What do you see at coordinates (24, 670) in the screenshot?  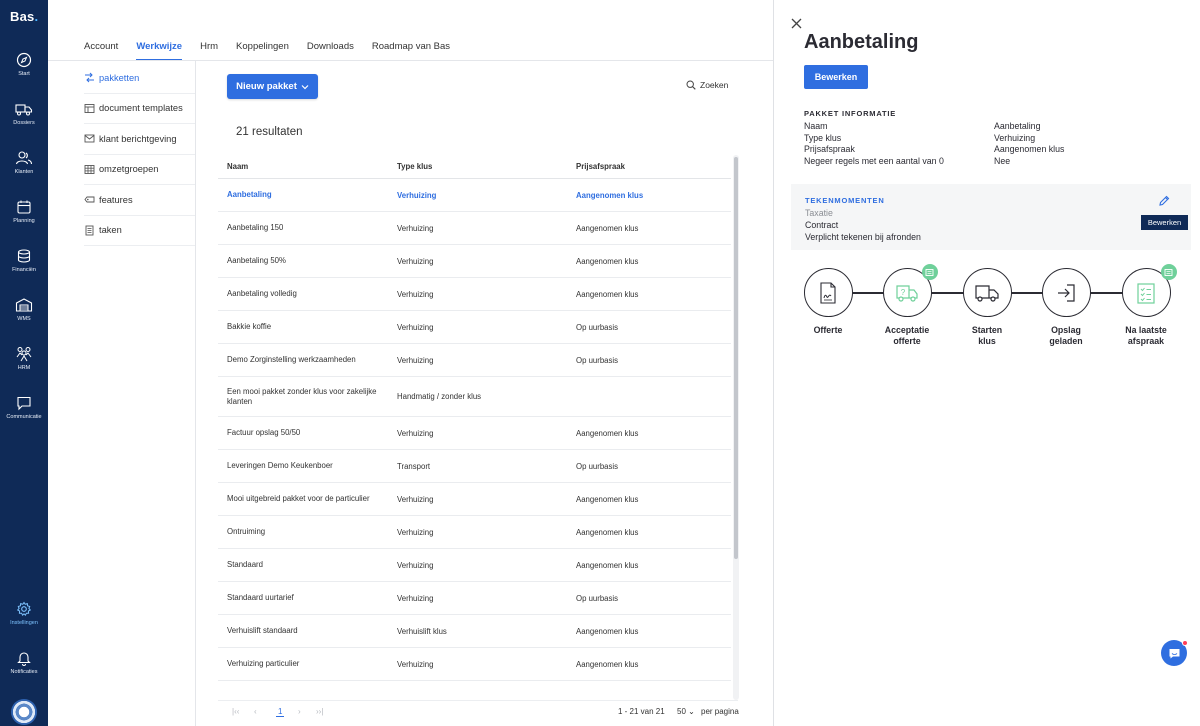 I see `nav-item-notificaties: Notificaties` at bounding box center [24, 670].